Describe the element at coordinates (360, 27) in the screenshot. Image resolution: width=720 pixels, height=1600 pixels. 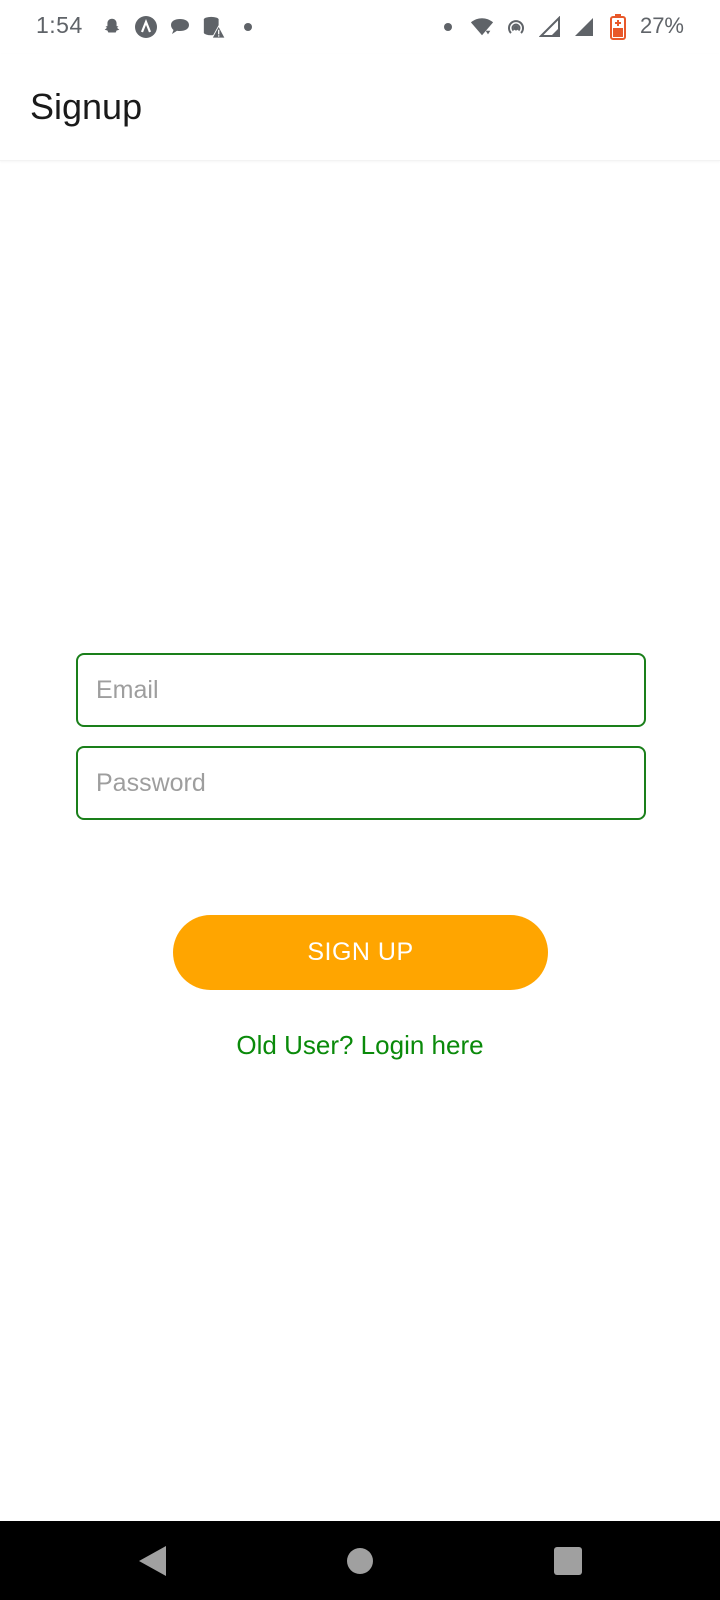
I see `status-bar: 1:54 27%` at that location.